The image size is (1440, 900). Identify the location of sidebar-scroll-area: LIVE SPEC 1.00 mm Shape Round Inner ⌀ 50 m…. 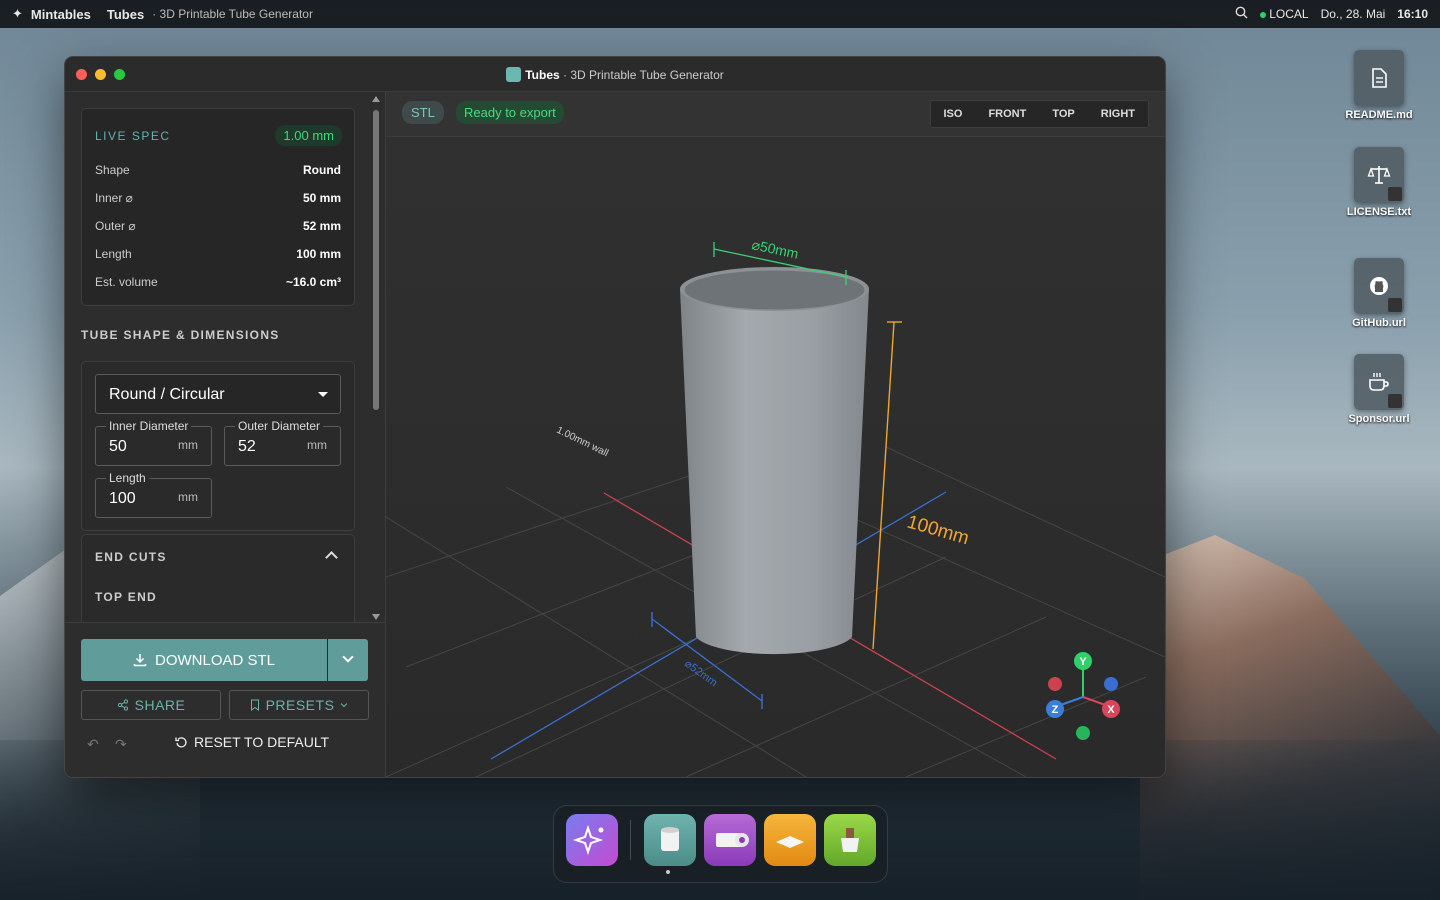
(217, 357).